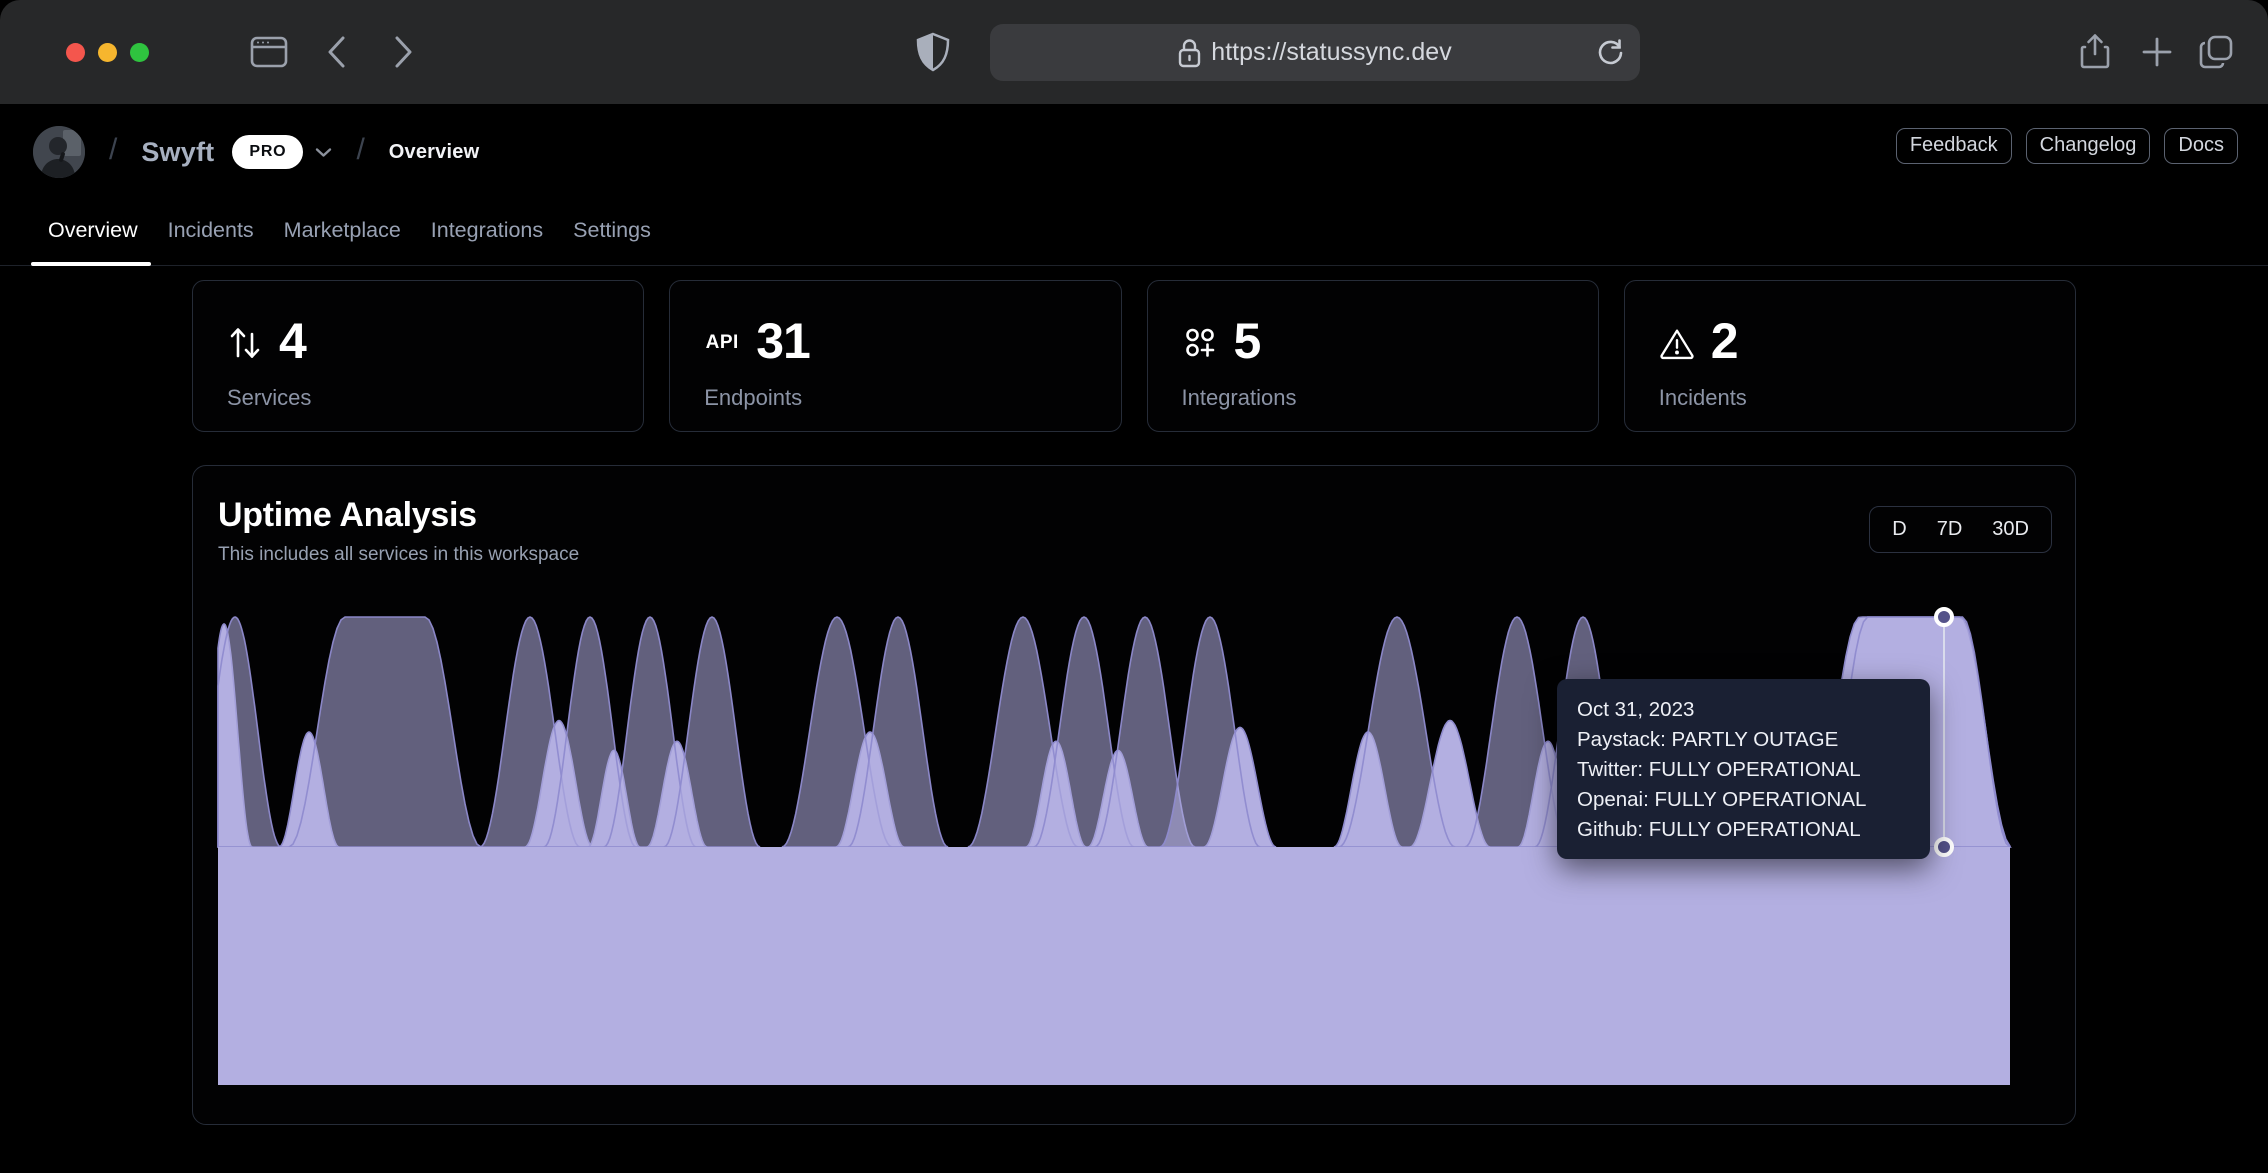 The height and width of the screenshot is (1173, 2268). I want to click on stat-value: 2, so click(1724, 341).